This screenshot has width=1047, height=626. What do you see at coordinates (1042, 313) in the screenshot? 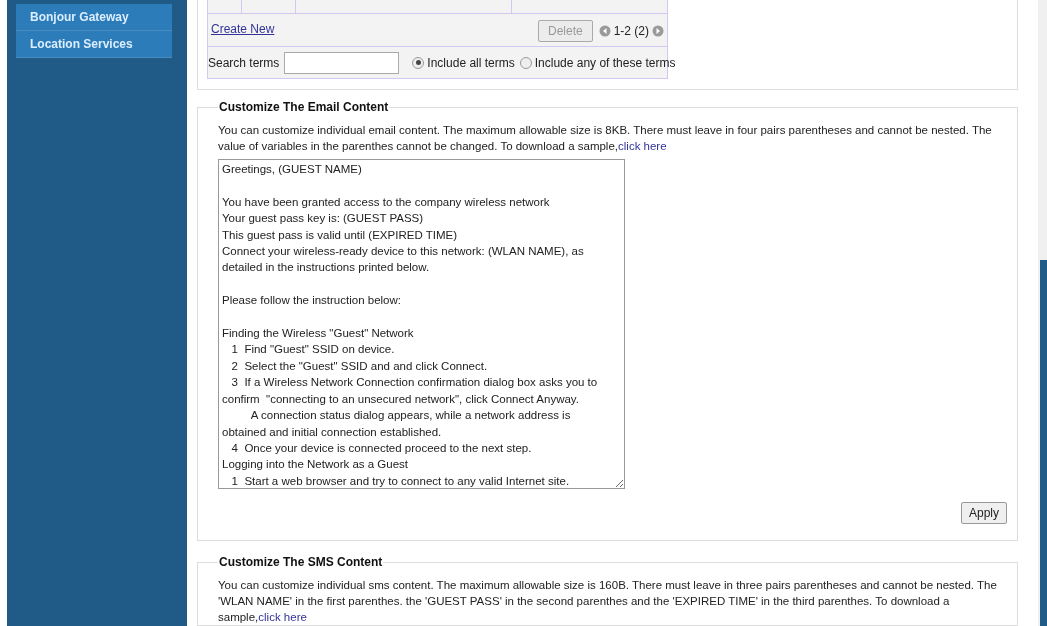
I see `scrollbar` at bounding box center [1042, 313].